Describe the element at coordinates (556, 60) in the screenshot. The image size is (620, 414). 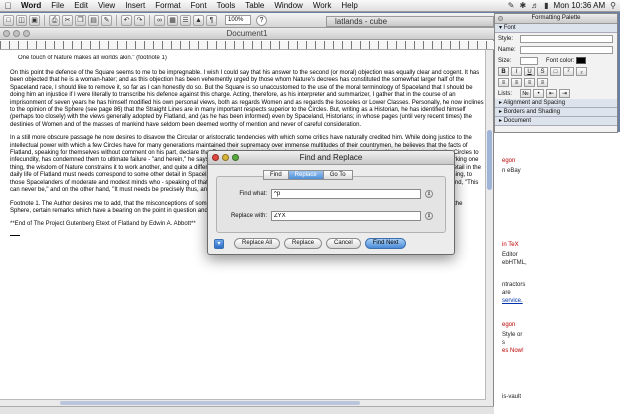
I see `font-size-row: Size: Font color:` at that location.